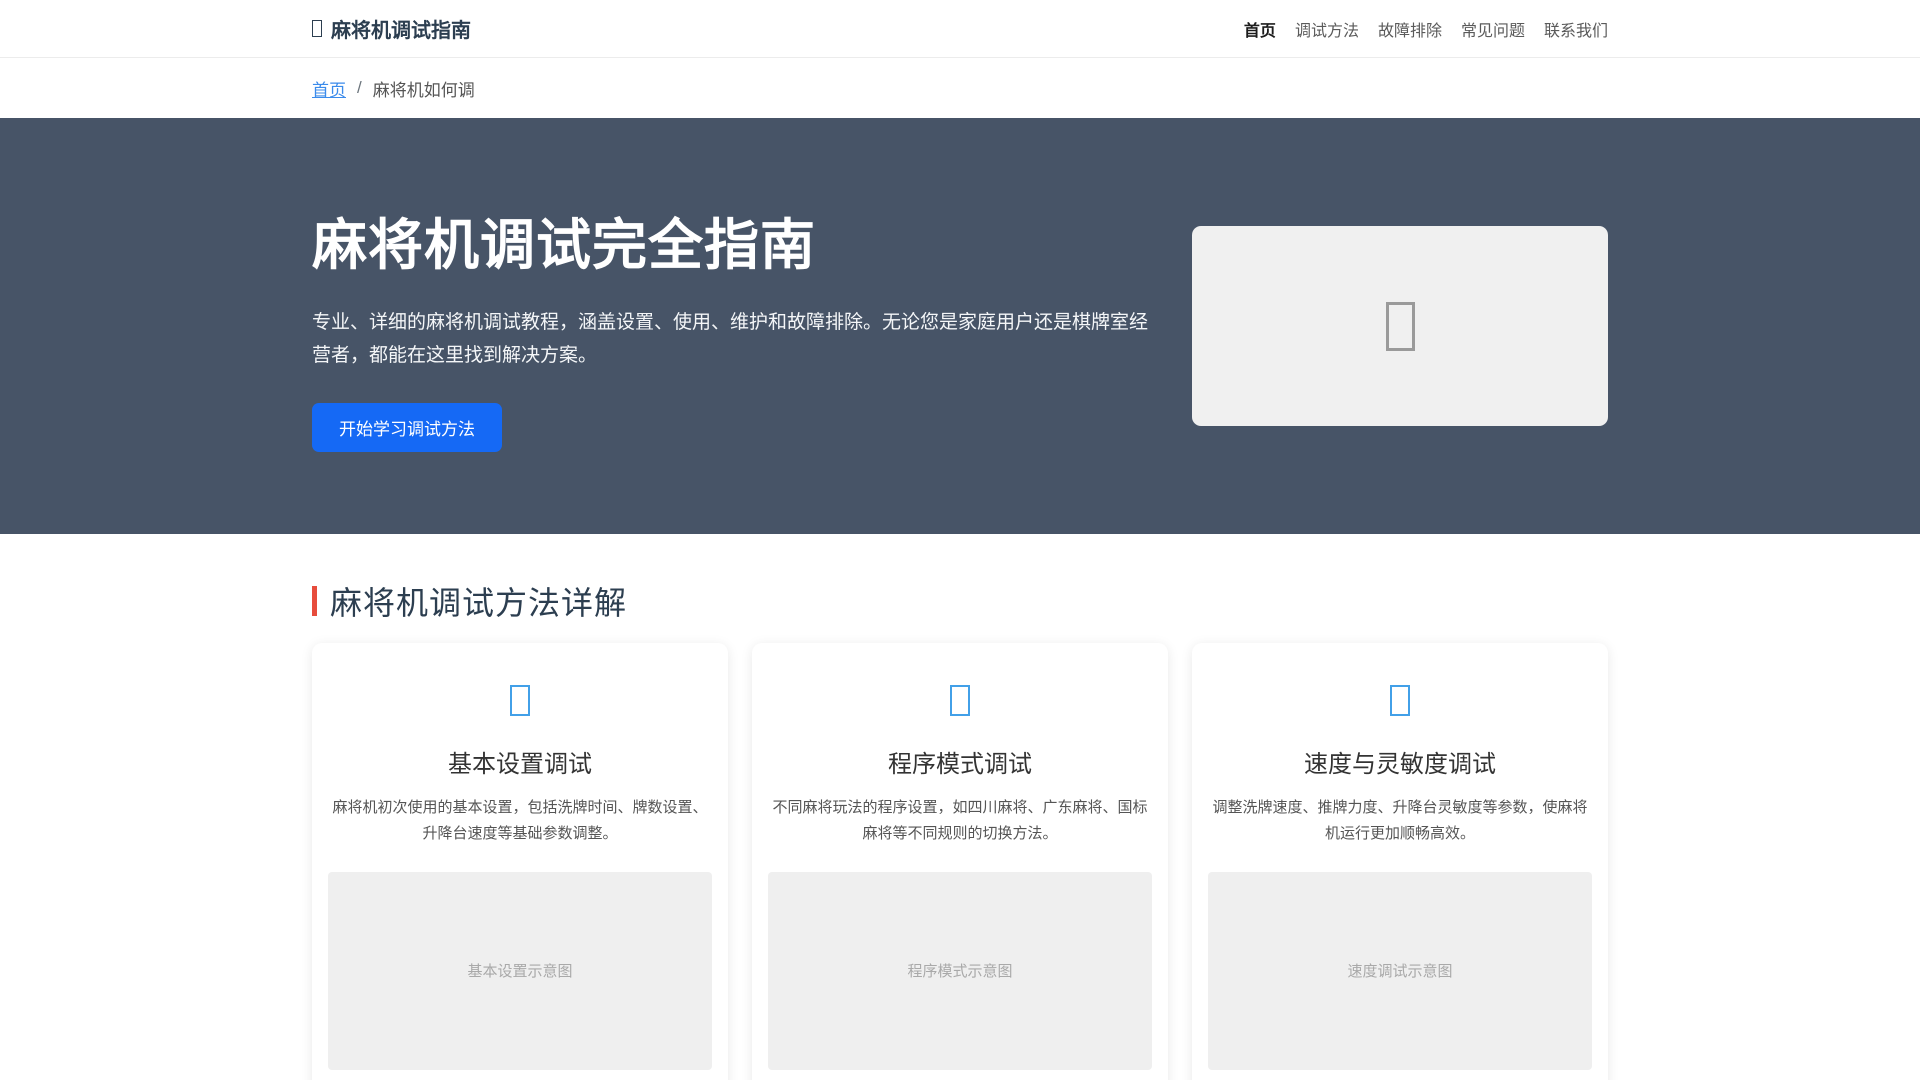 This screenshot has width=1920, height=1080. Describe the element at coordinates (564, 245) in the screenshot. I see `hero-title: 麻将机调试完全指南` at that location.